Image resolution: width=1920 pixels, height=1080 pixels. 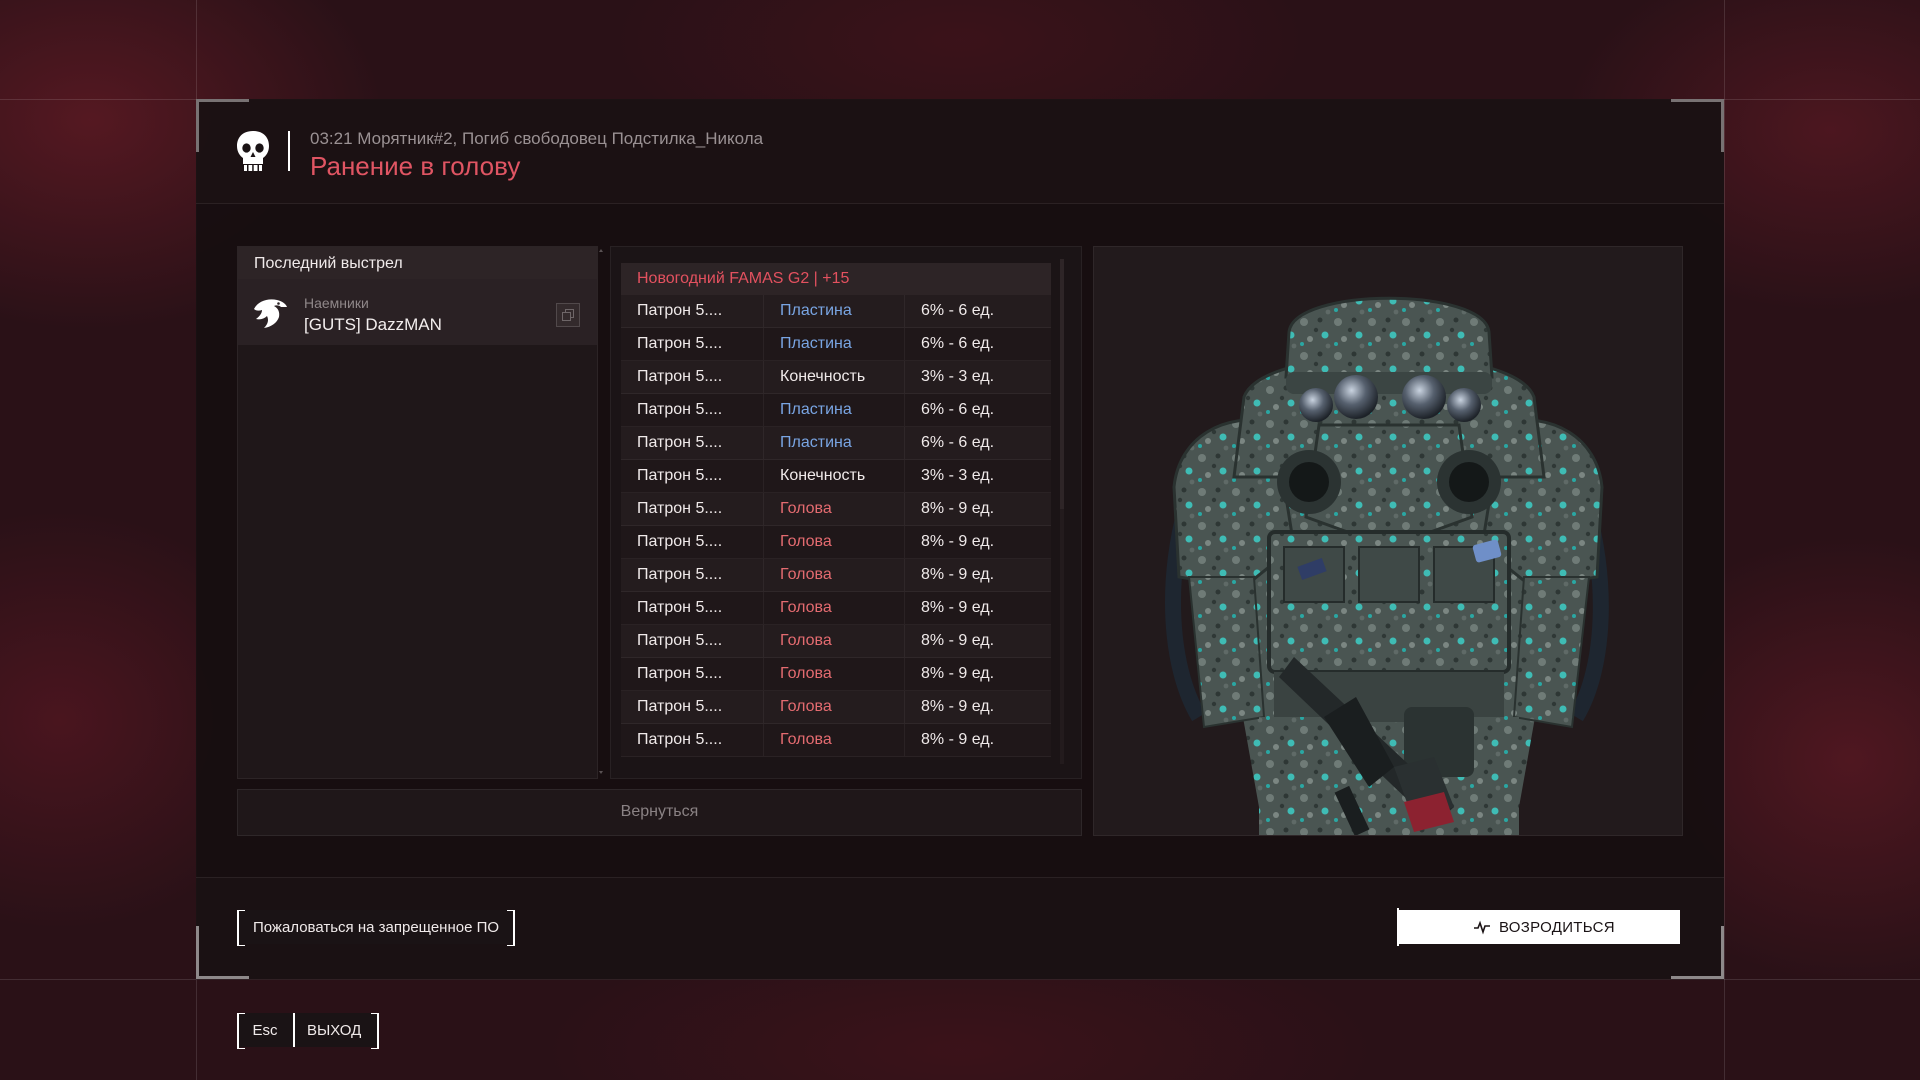 What do you see at coordinates (334, 1030) in the screenshot?
I see `exit-label: ВЫХОД` at bounding box center [334, 1030].